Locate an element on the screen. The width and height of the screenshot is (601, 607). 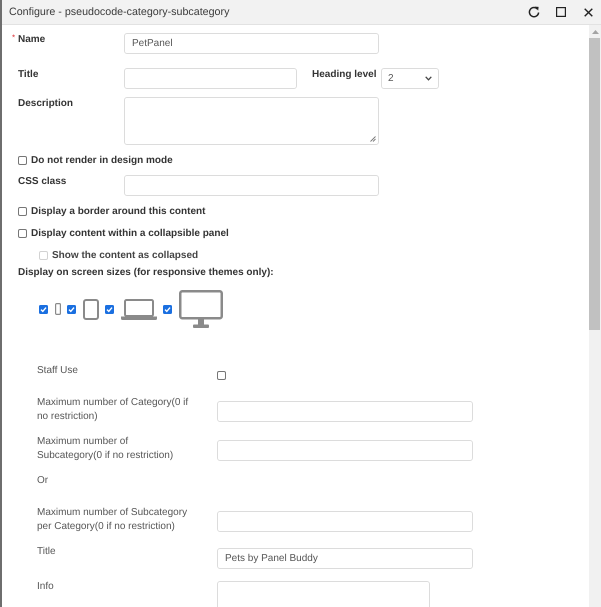
field-label: CSS class is located at coordinates (42, 182).